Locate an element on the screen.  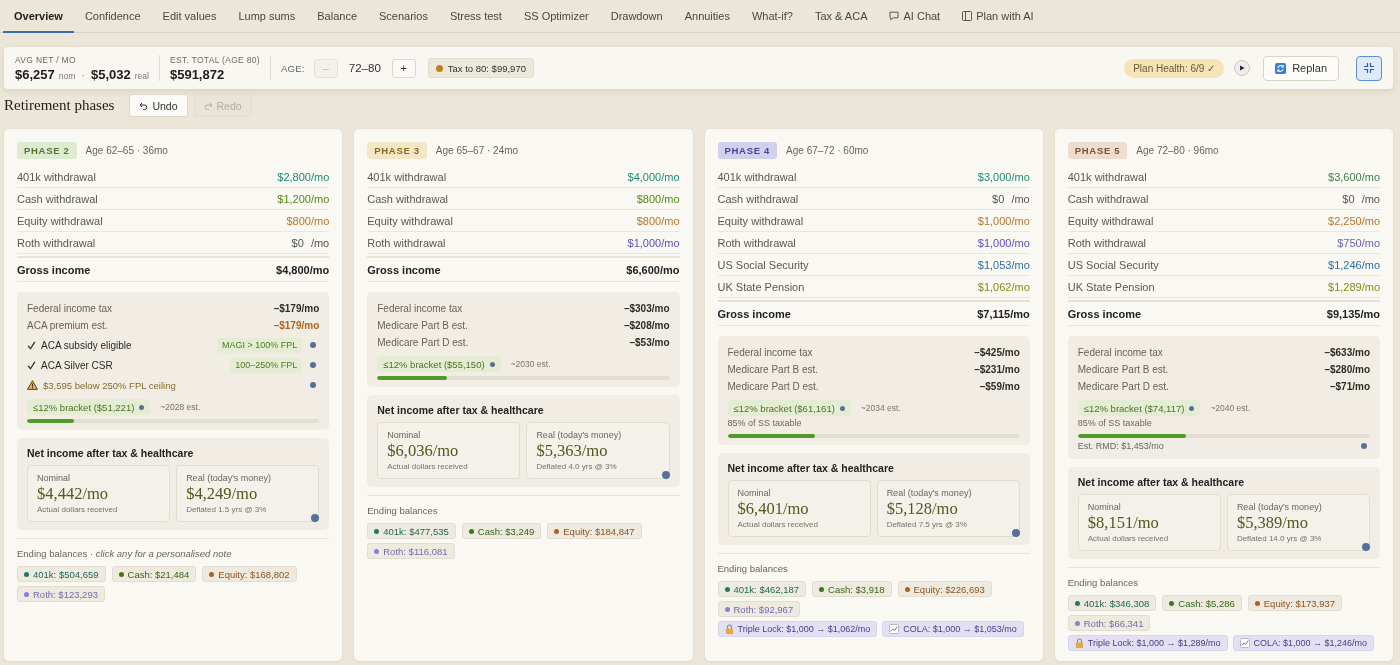
tab: Confidence is located at coordinates (112, 16).